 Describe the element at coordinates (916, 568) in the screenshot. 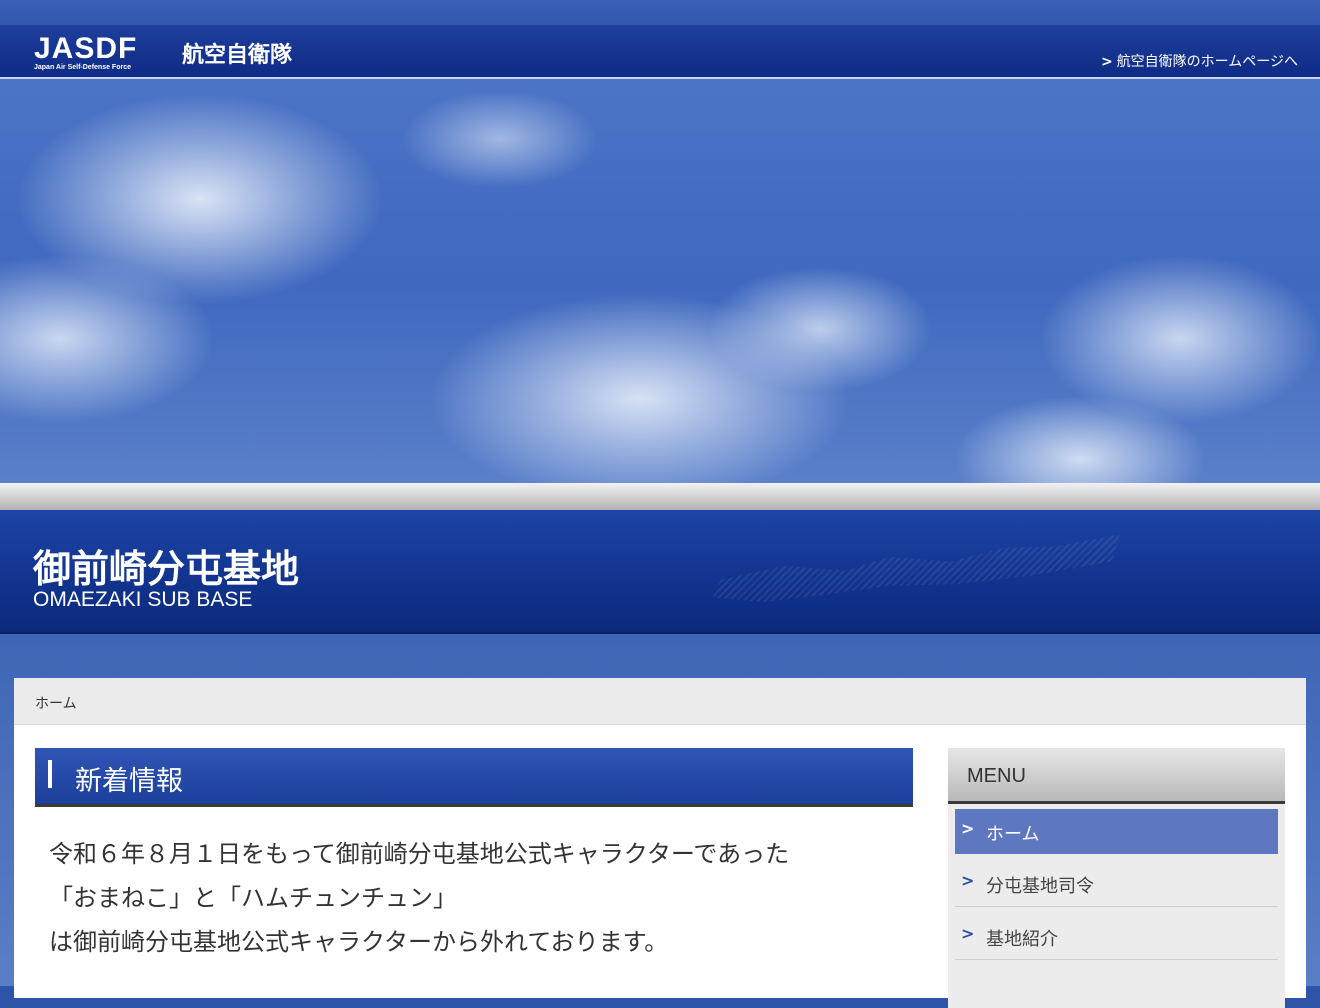

I see `japan-map-graphic` at that location.